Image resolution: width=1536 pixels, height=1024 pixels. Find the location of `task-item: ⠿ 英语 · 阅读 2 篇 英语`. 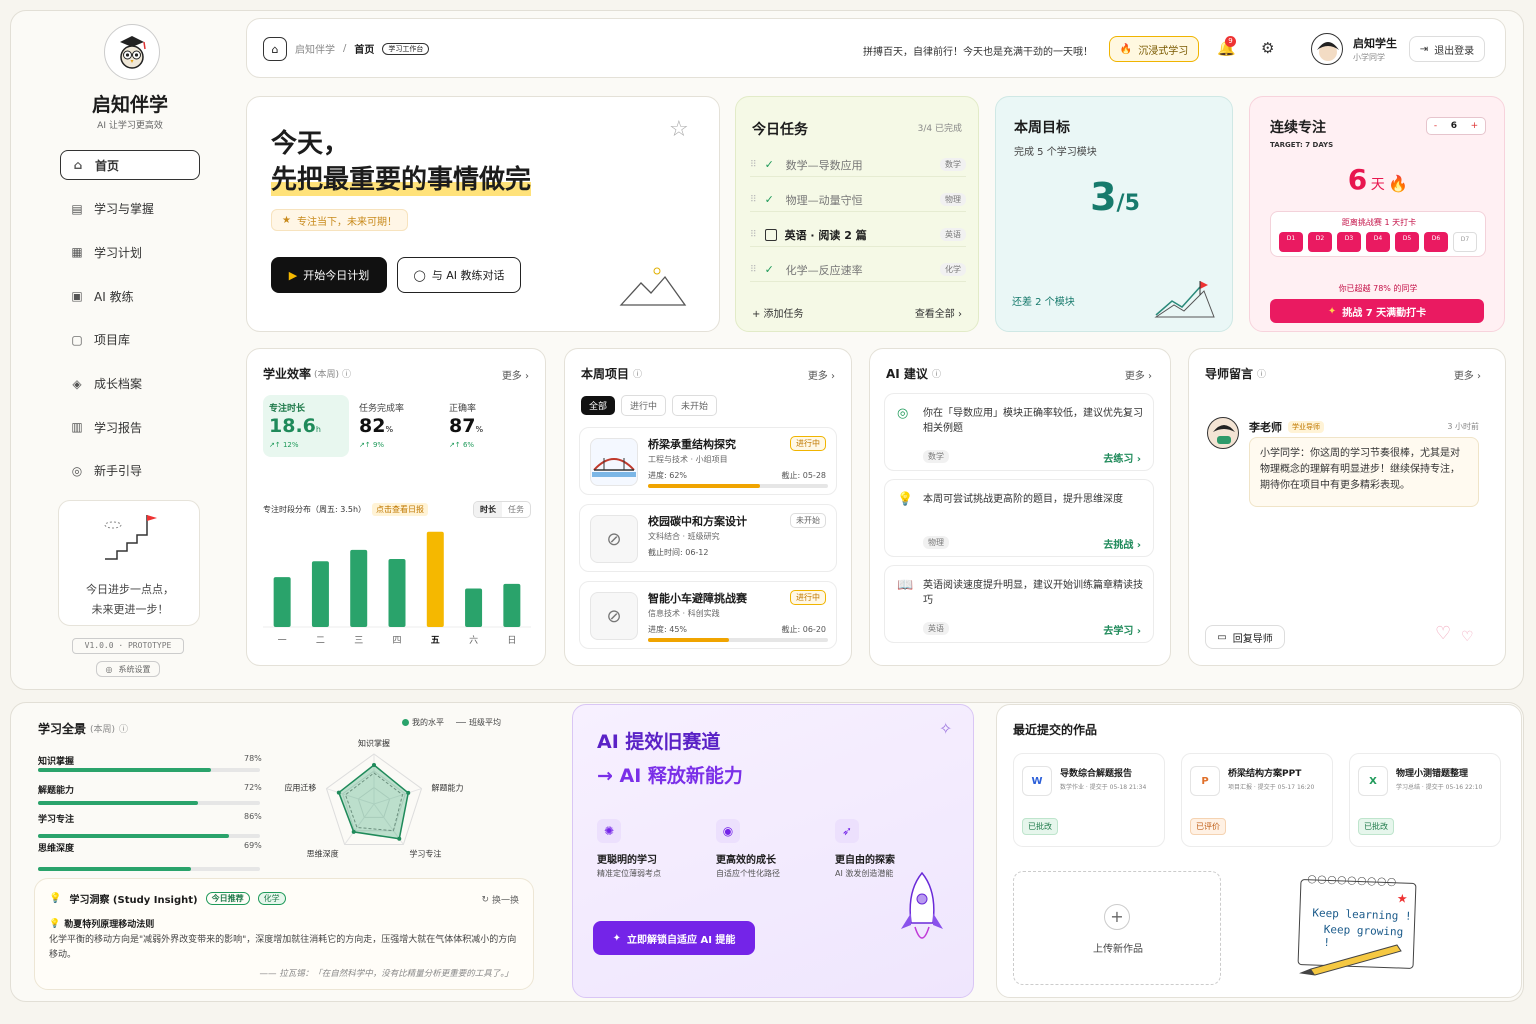

task-item: ⠿ 英语 · 阅读 2 篇 英语 is located at coordinates (858, 235).